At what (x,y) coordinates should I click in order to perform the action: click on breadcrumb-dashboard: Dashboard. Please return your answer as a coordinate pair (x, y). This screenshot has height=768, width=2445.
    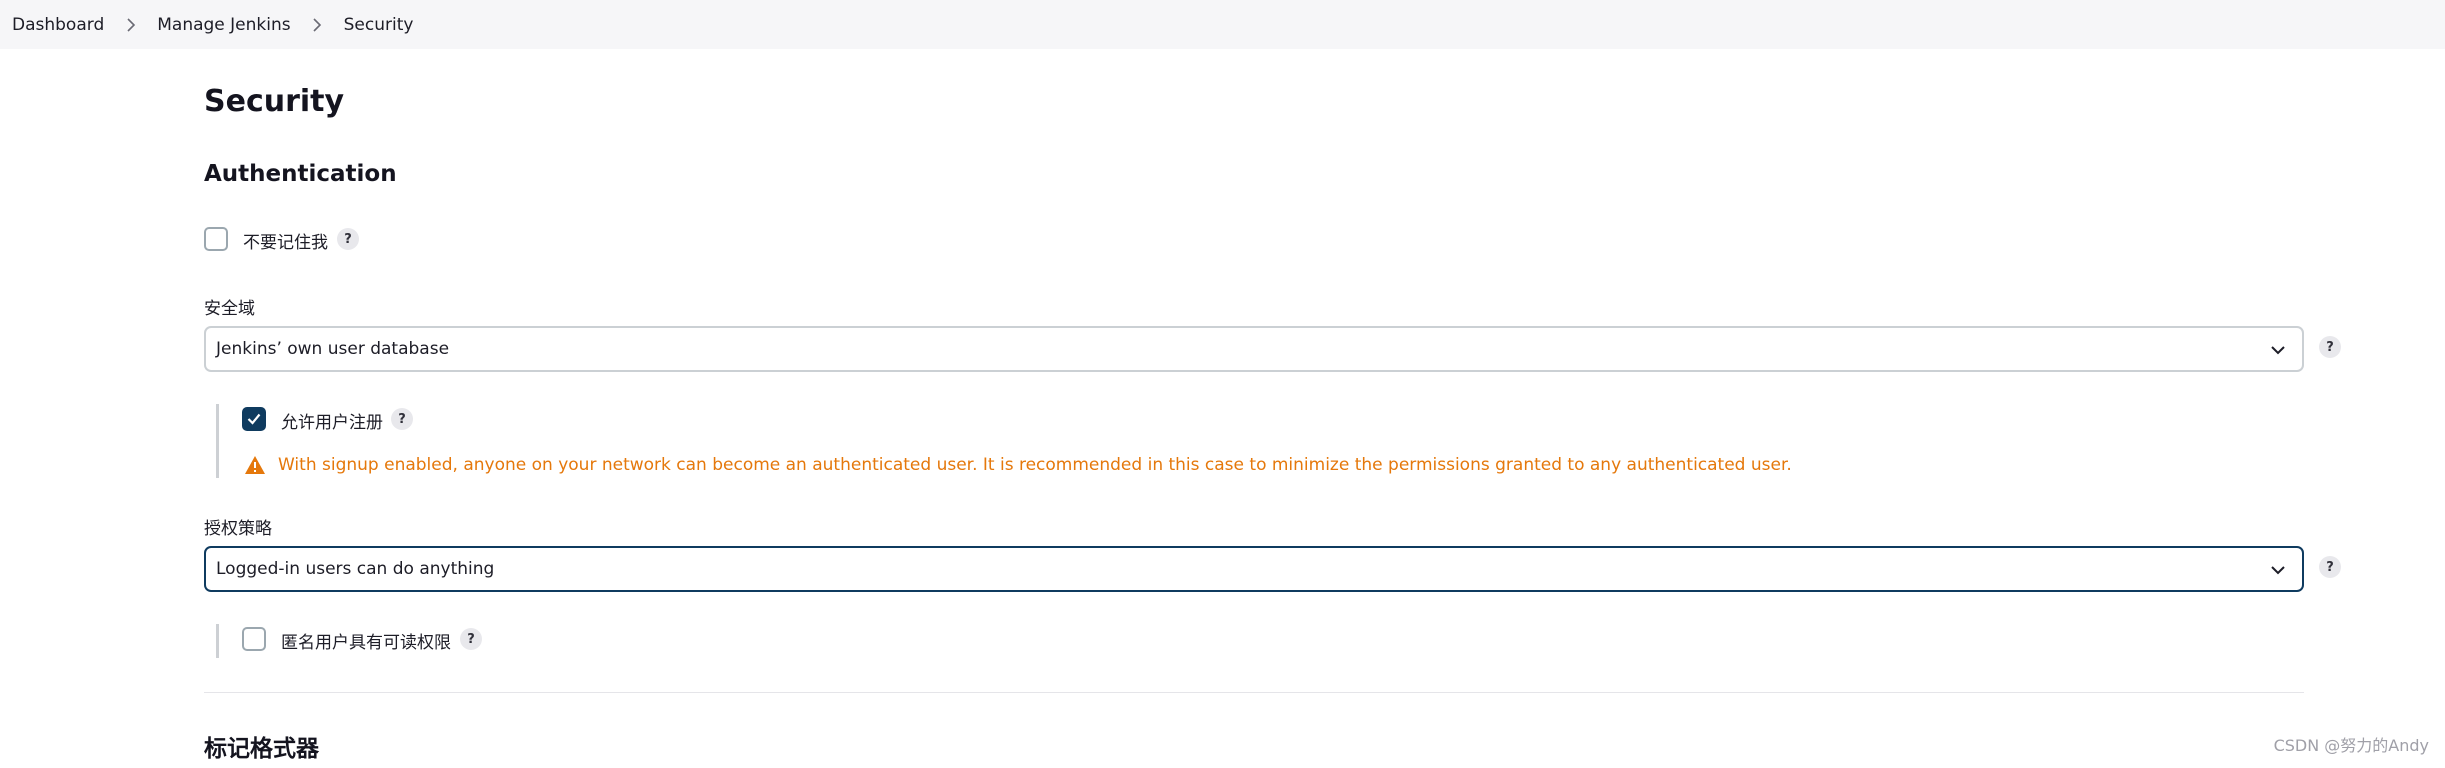
    Looking at the image, I should click on (58, 25).